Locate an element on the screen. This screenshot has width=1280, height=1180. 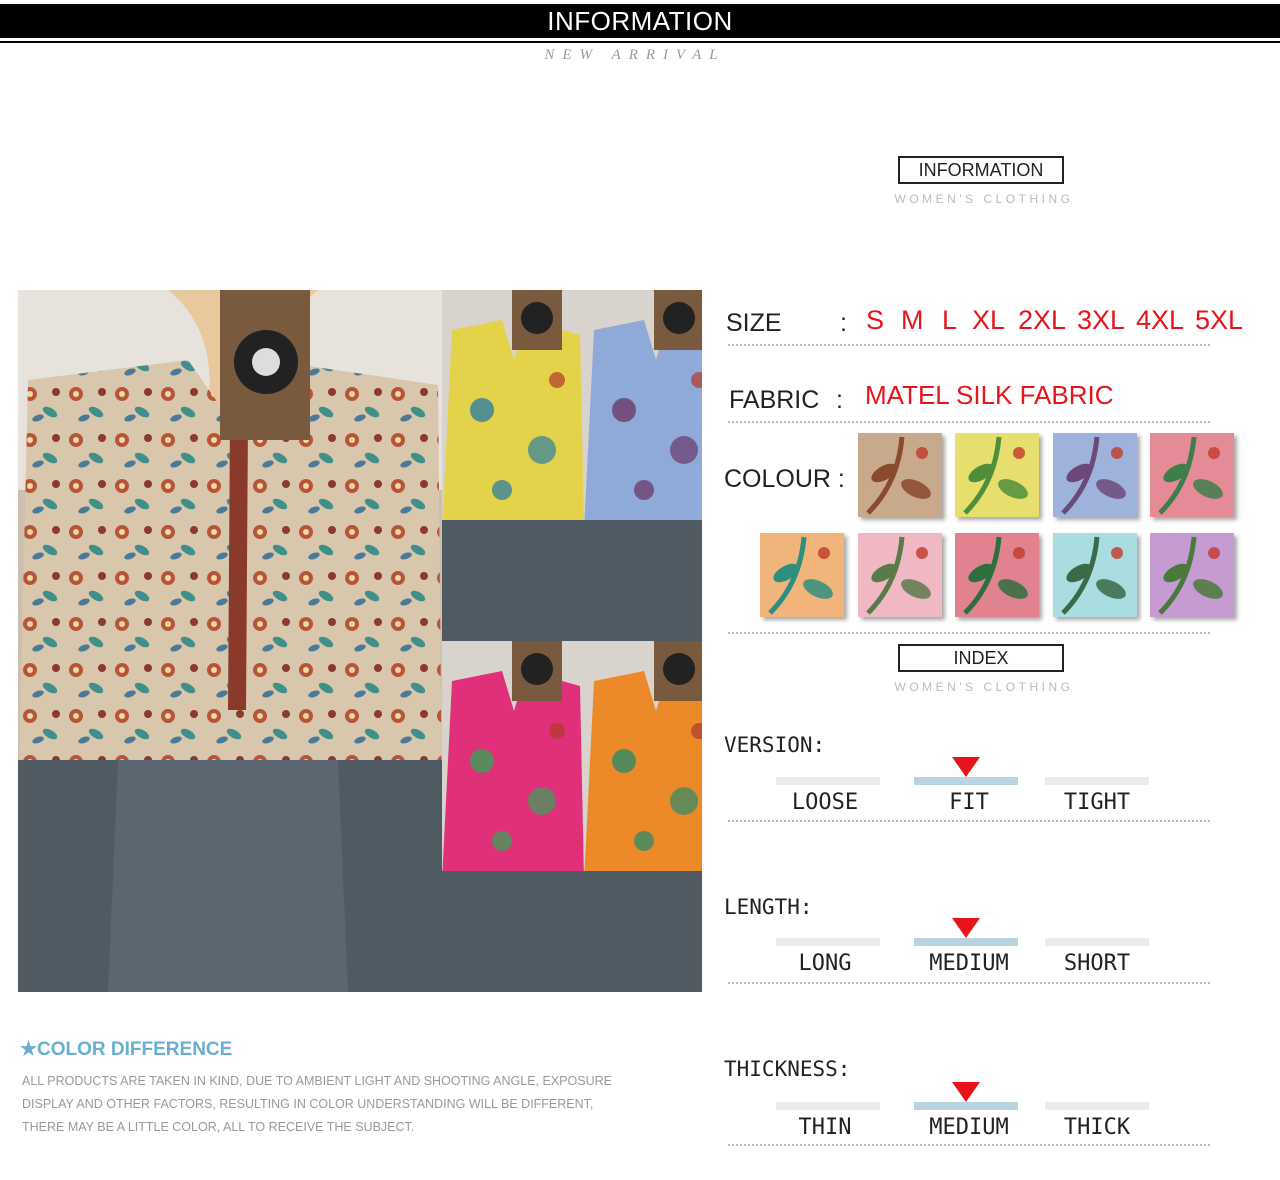
colour-label: COLOUR : is located at coordinates (784, 479).